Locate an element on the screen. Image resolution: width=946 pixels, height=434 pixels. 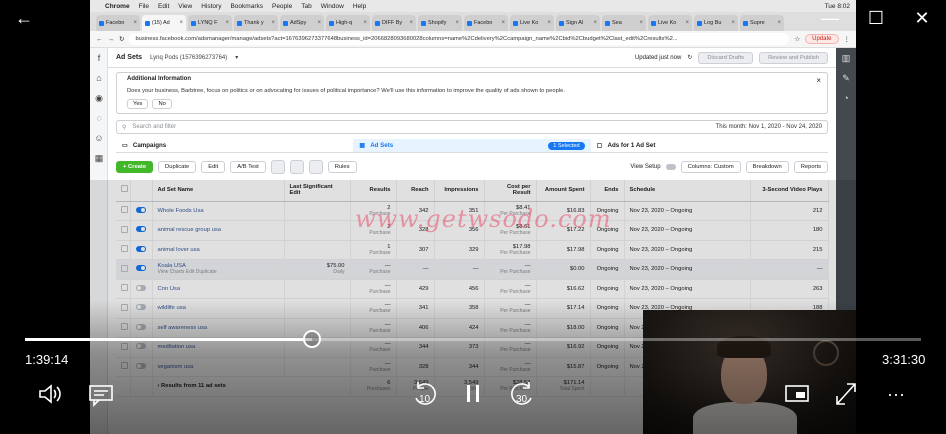
name-cell: animal lover usa is located at coordinates (218, 250).